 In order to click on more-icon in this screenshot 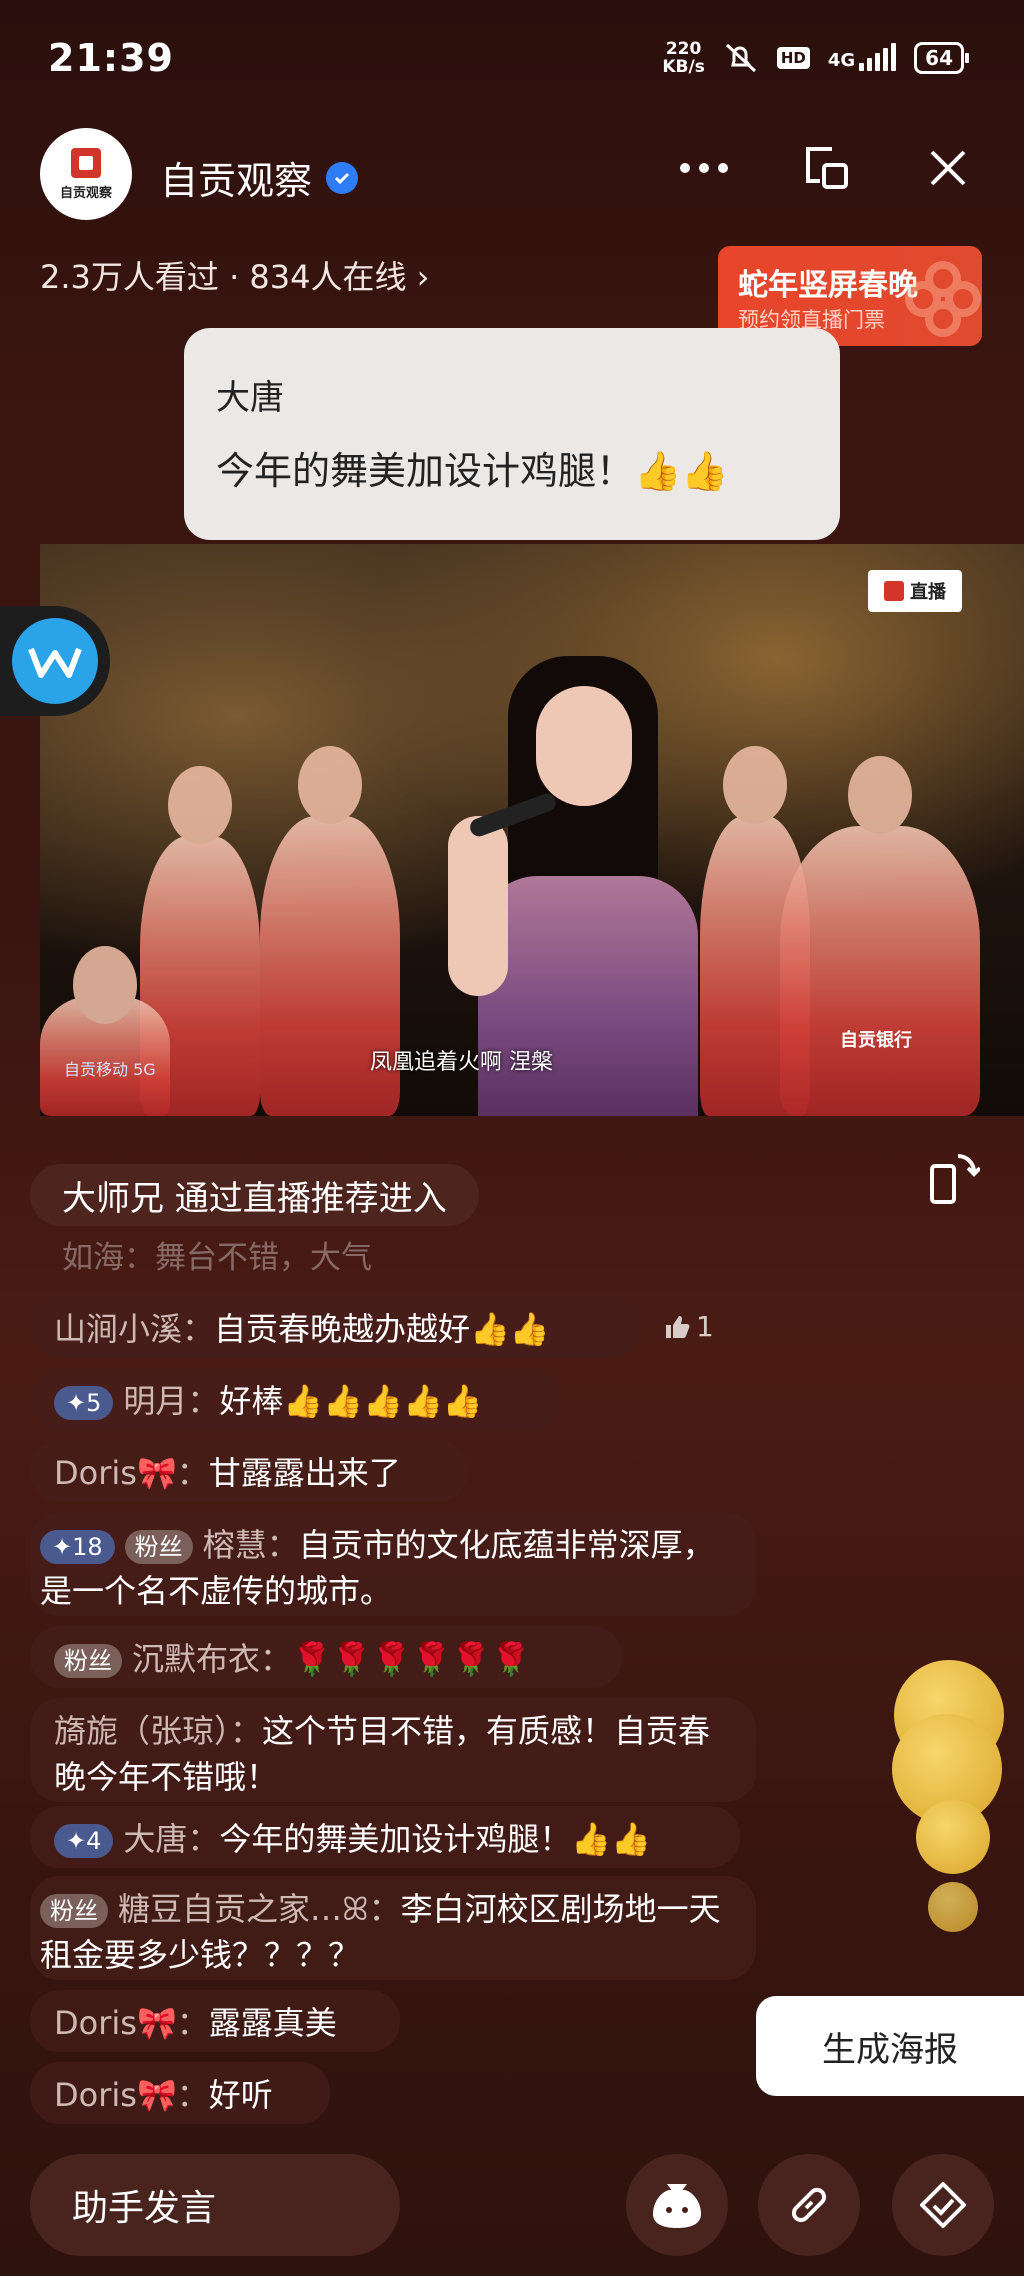, I will do `click(704, 168)`.